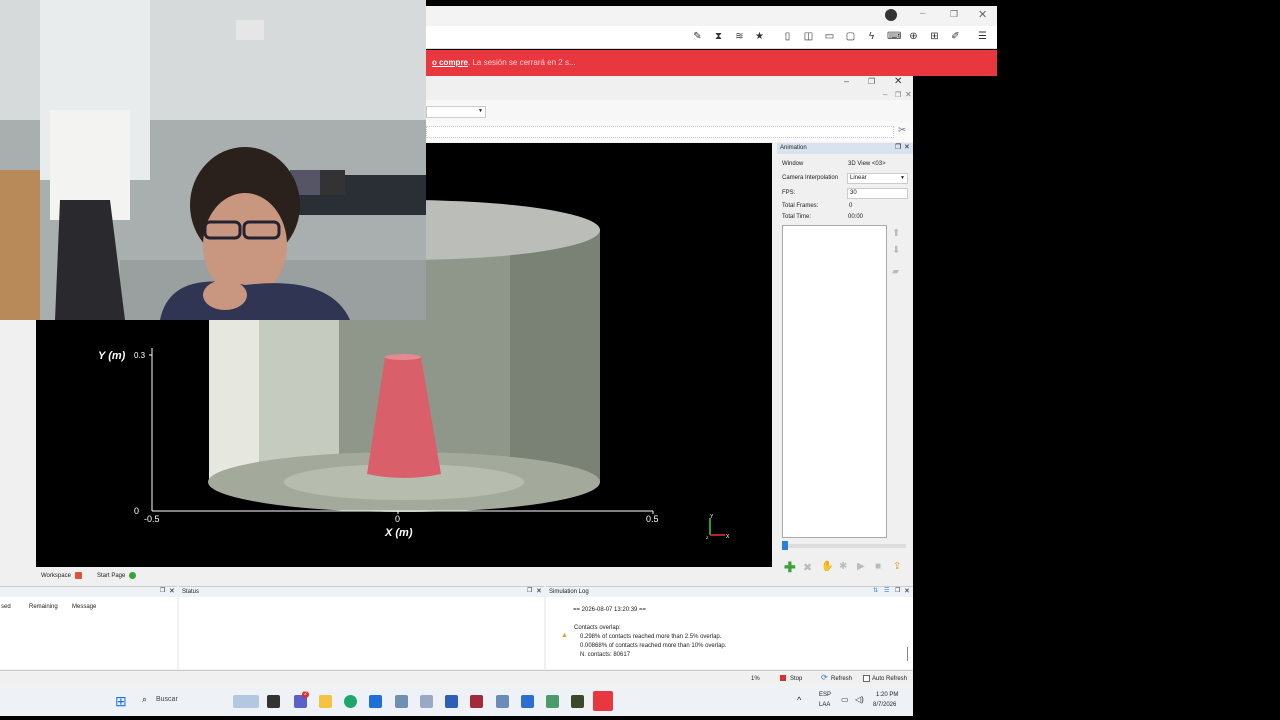  What do you see at coordinates (859, 699) in the screenshot?
I see `volume-icon: ◁)` at bounding box center [859, 699].